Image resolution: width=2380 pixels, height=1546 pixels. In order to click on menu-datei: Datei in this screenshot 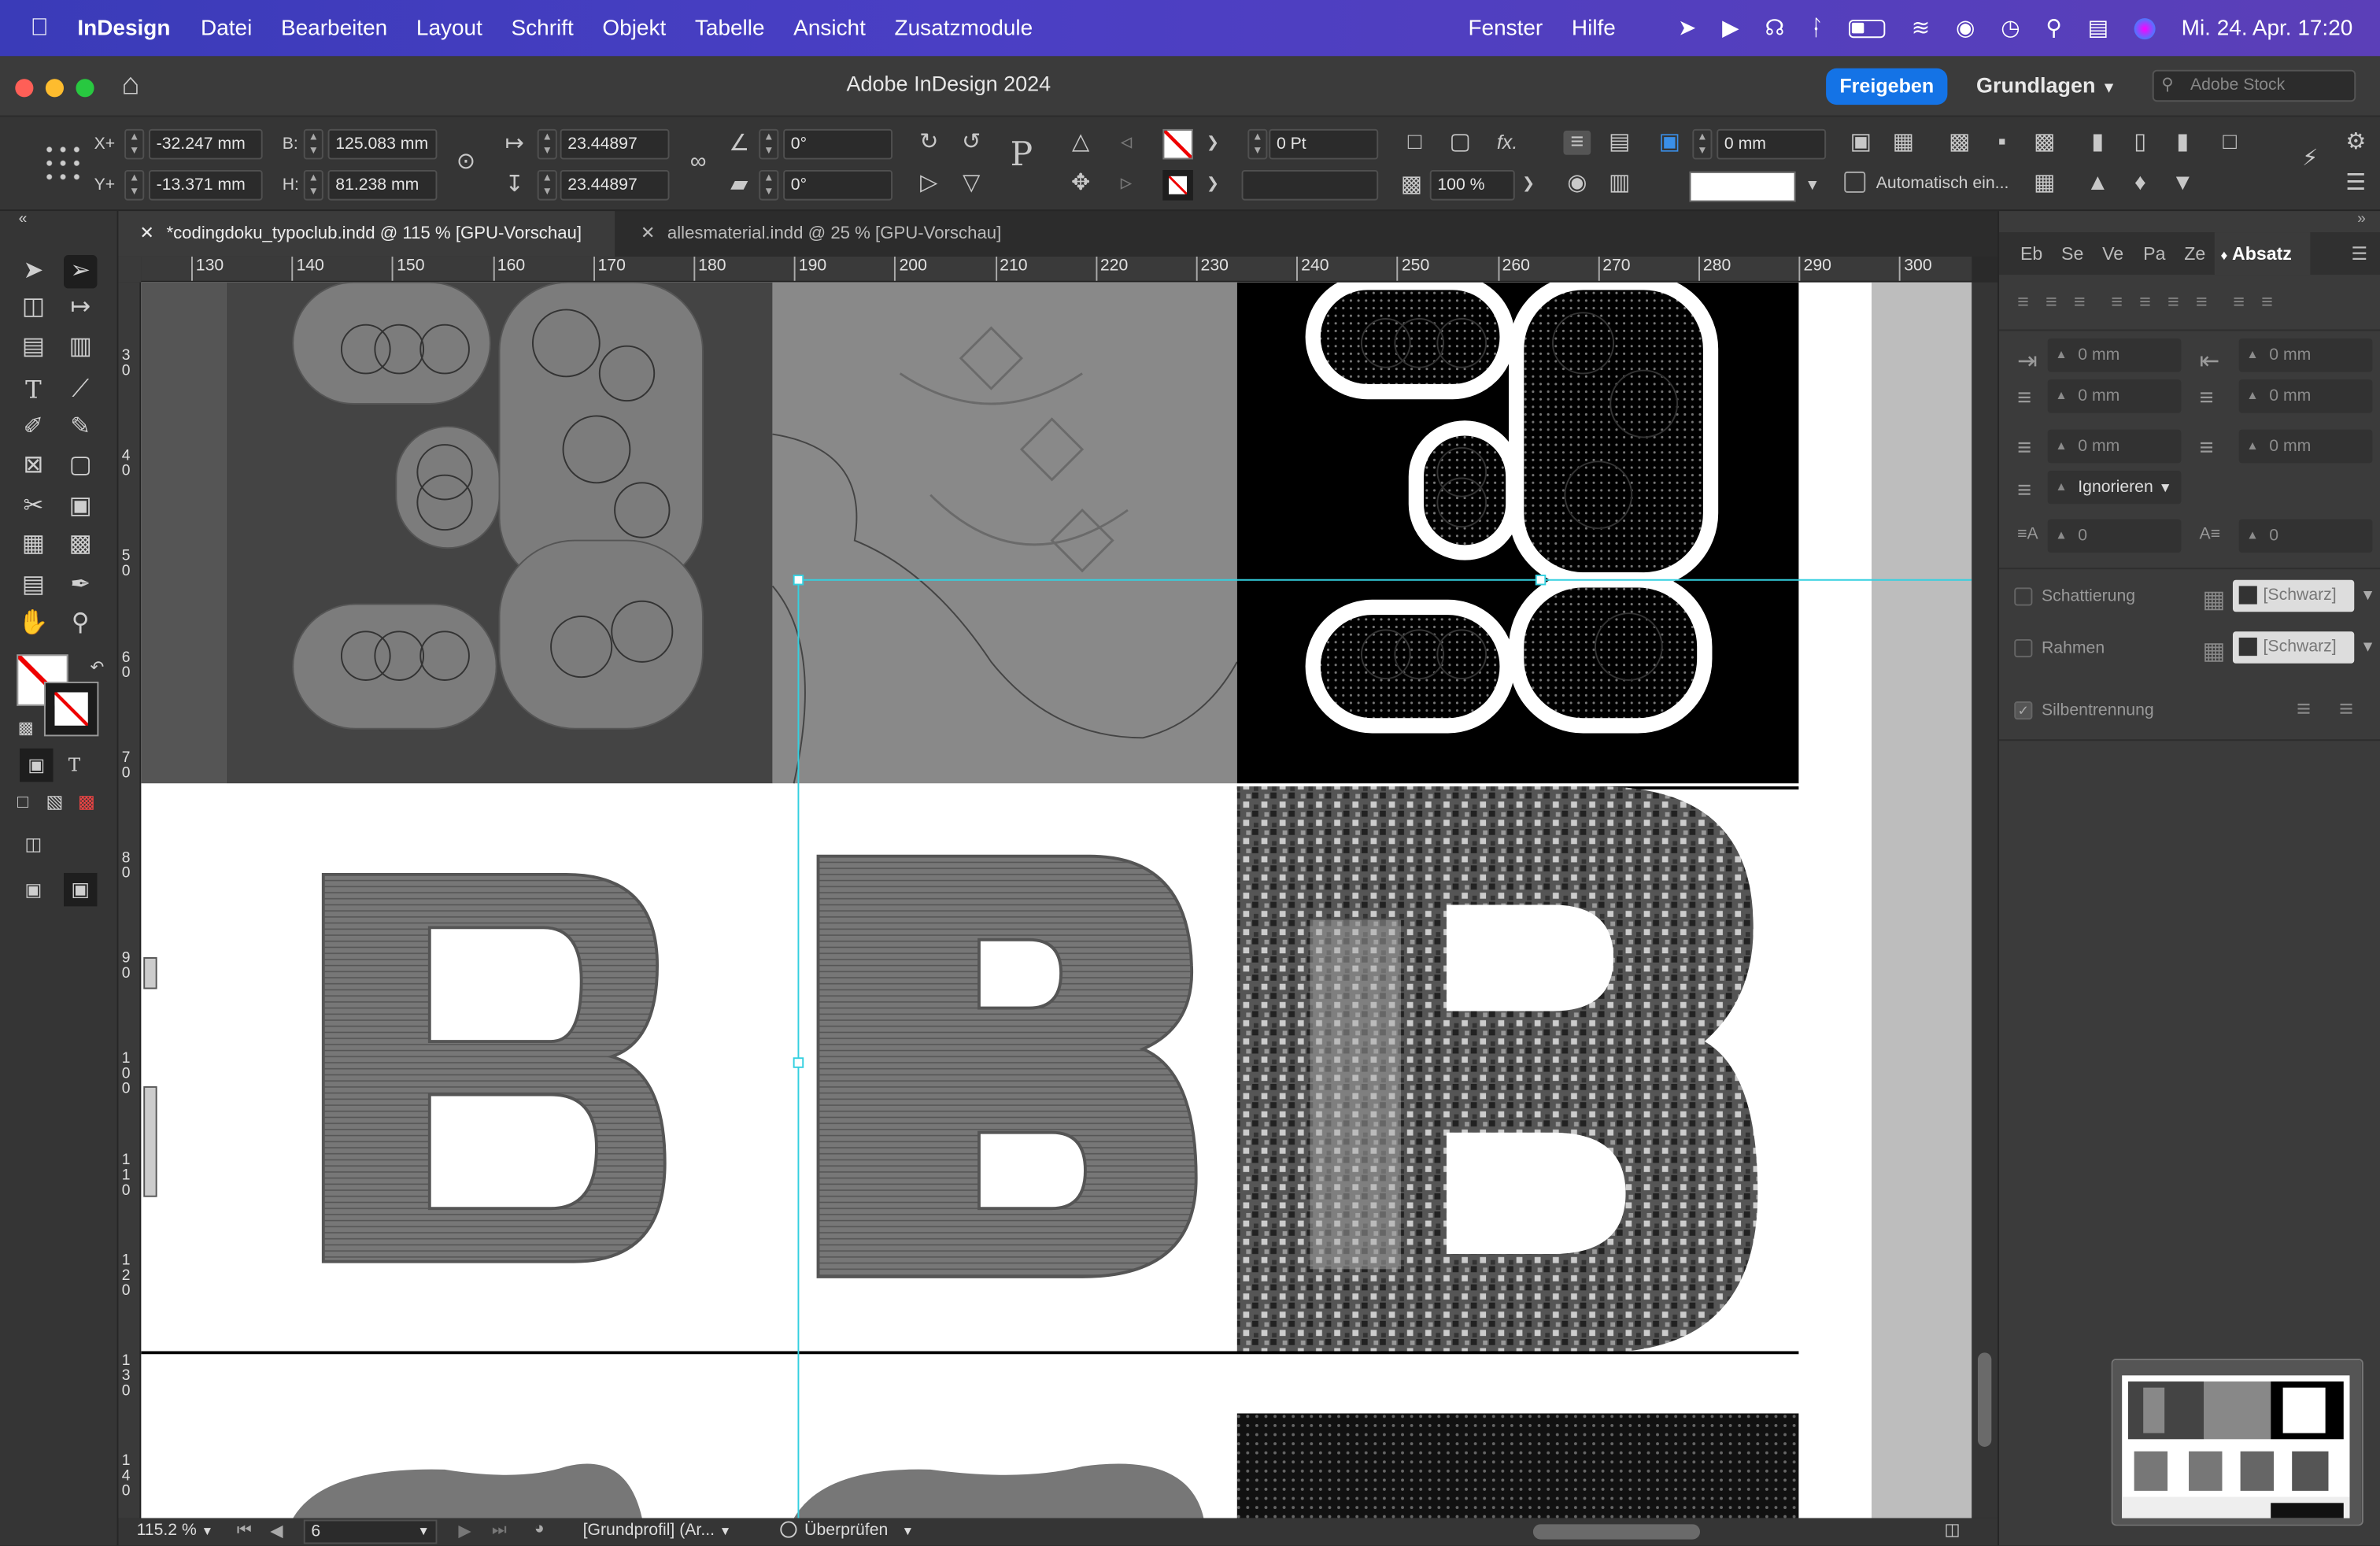, I will do `click(226, 28)`.